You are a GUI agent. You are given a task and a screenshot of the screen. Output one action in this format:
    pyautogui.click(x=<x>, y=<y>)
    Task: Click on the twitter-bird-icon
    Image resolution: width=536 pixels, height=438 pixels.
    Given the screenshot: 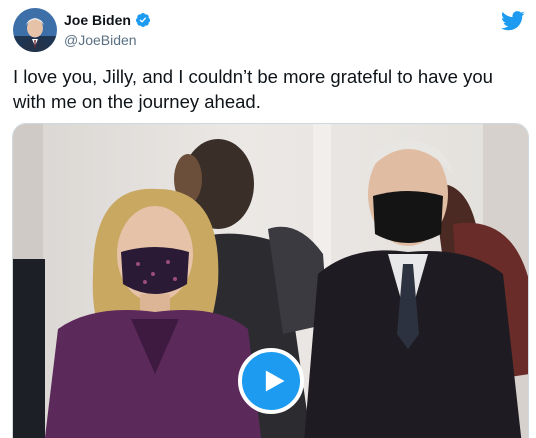 What is the action you would take?
    pyautogui.click(x=513, y=21)
    